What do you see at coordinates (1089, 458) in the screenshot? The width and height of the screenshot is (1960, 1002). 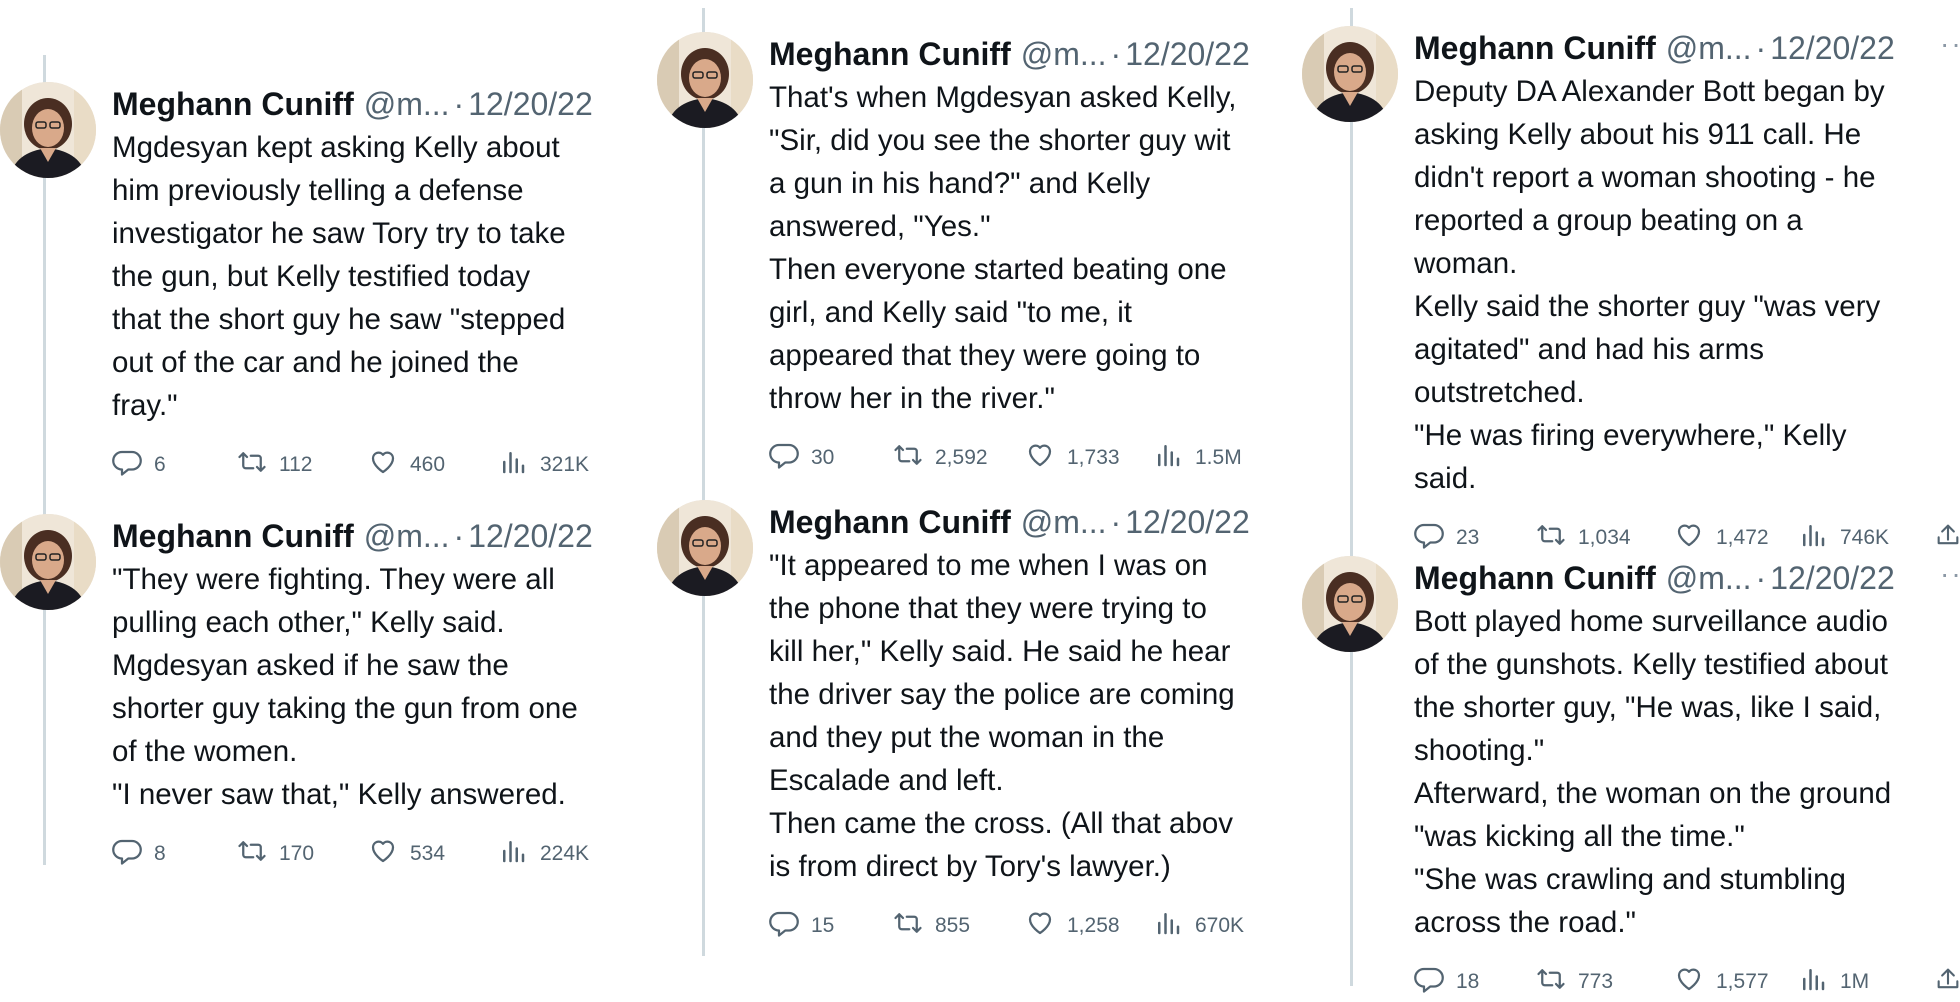 I see `like-button: 1,733` at bounding box center [1089, 458].